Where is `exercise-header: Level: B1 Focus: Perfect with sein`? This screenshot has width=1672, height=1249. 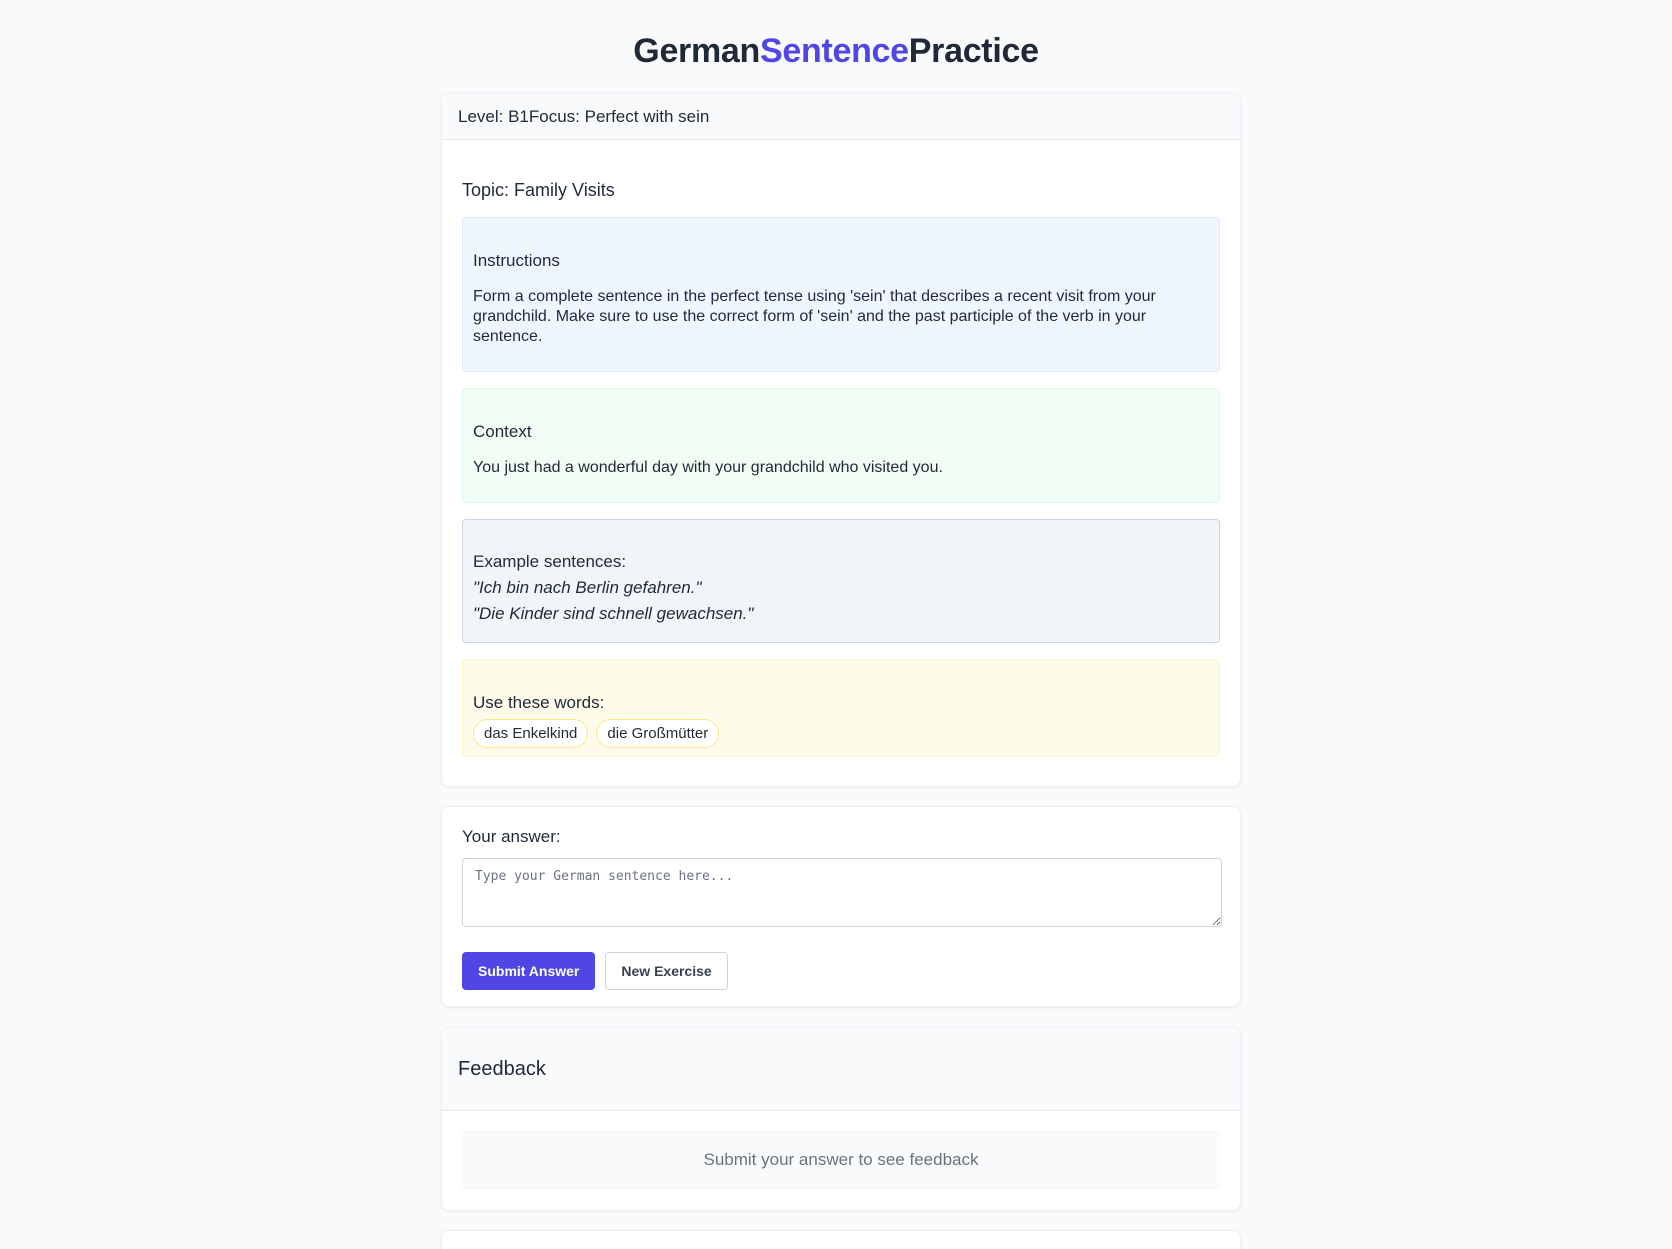
exercise-header: Level: B1 Focus: Perfect with sein is located at coordinates (841, 117).